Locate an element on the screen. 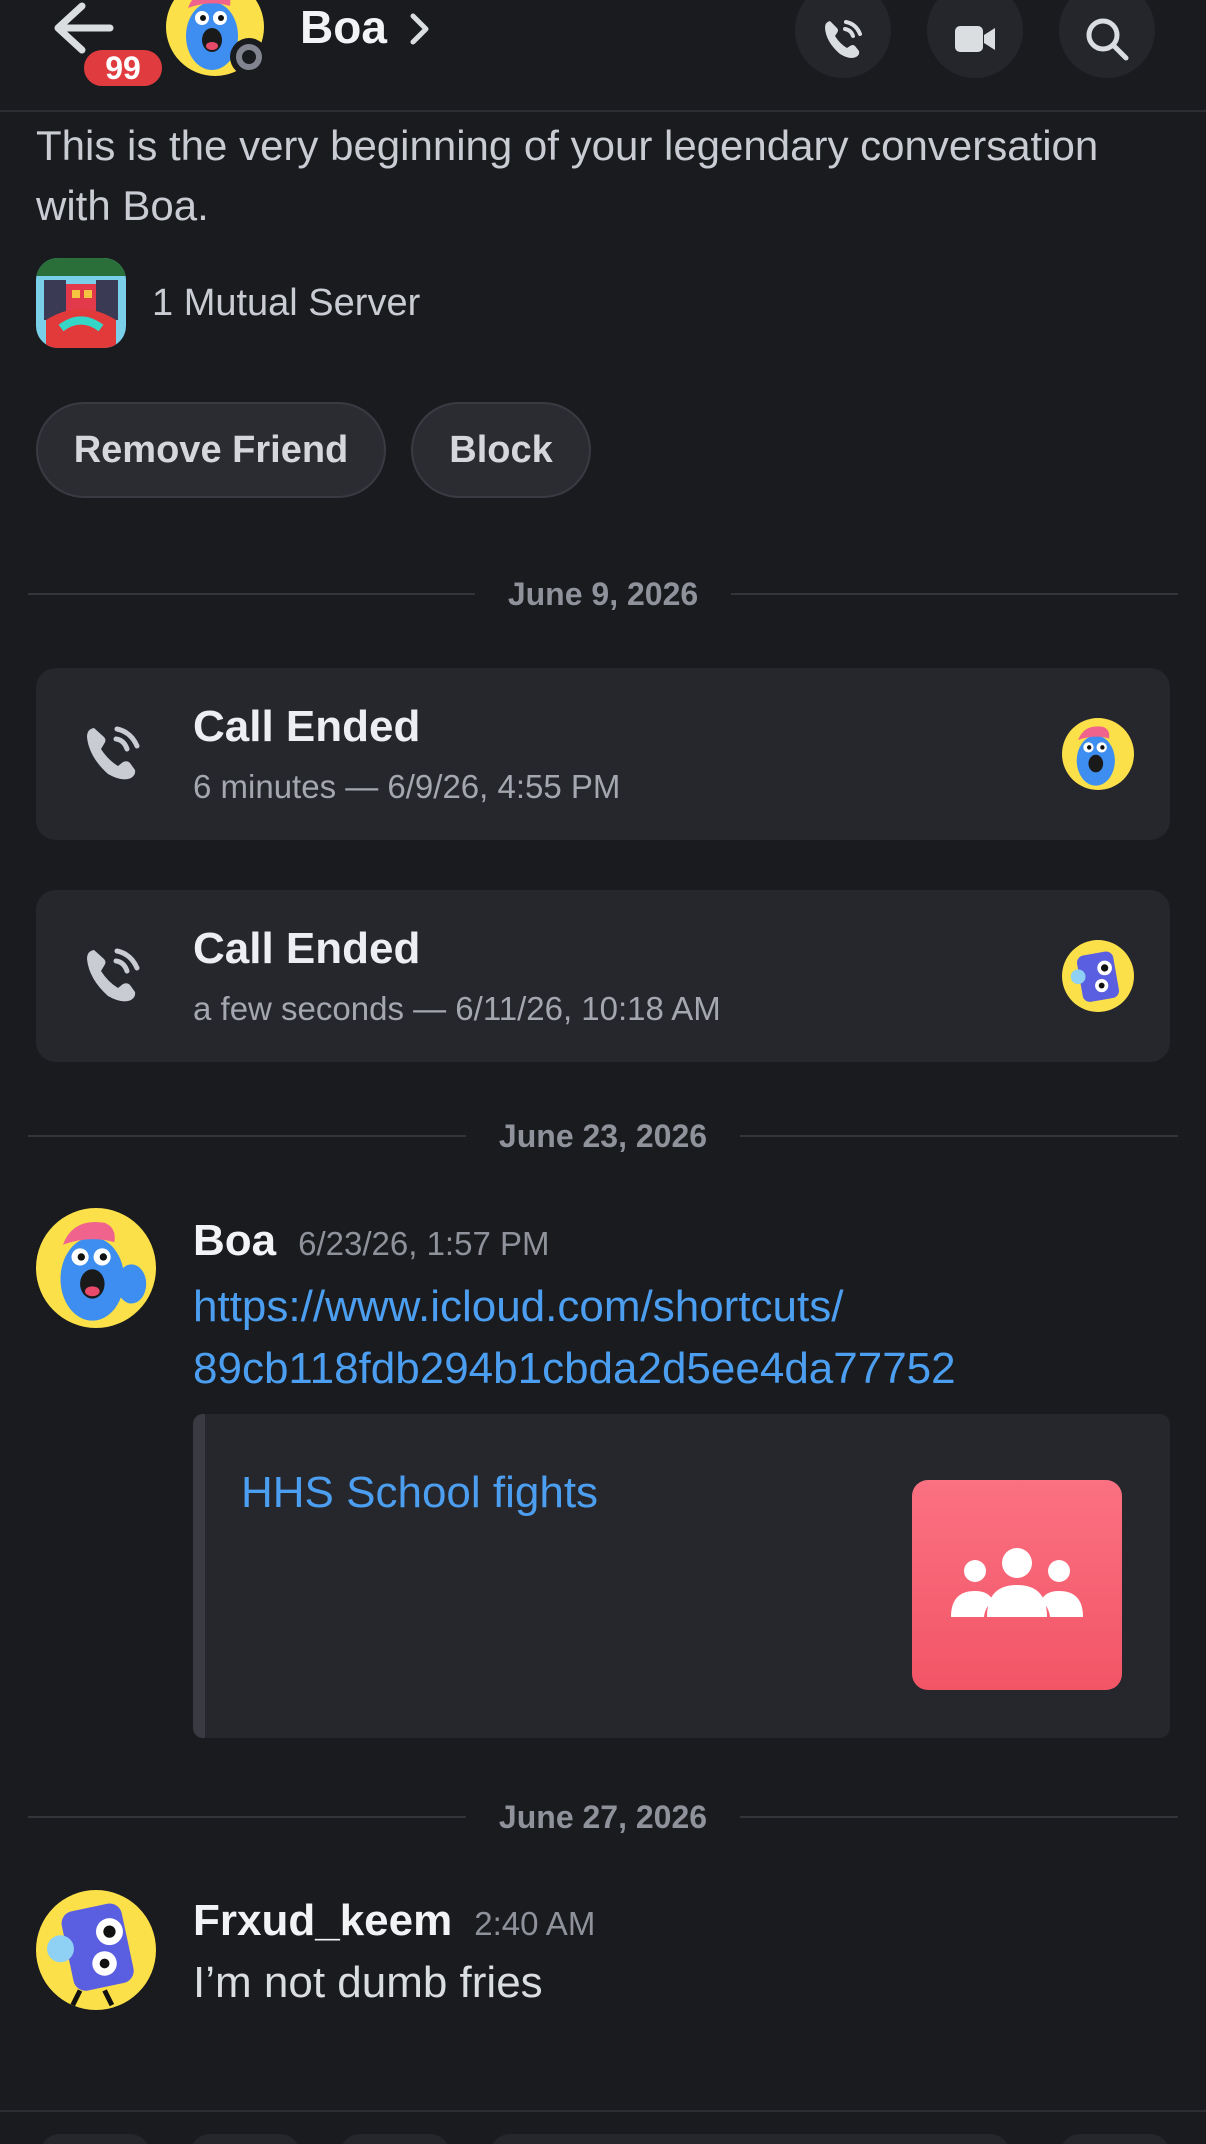  date-label: June 9, 2026 is located at coordinates (603, 594).